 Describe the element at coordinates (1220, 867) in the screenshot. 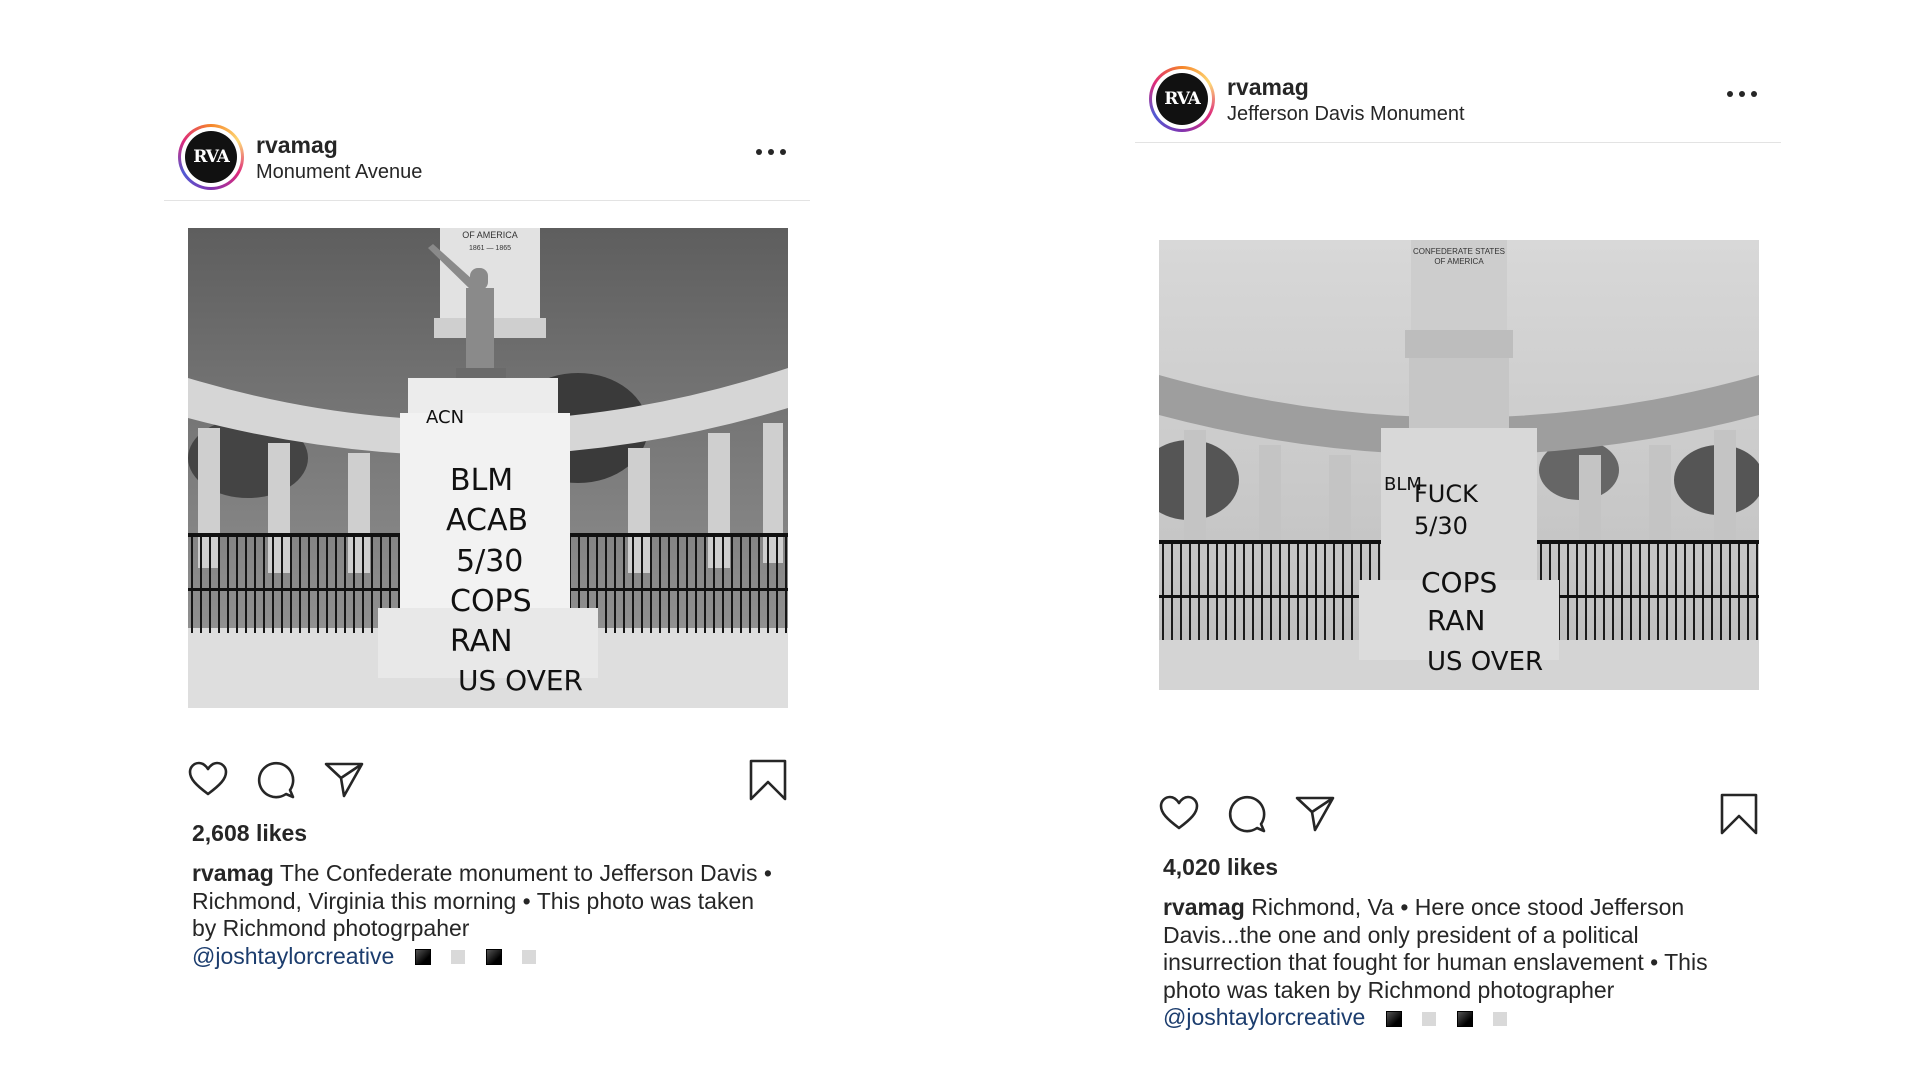

I see `likes-count: 4,020 likes` at that location.